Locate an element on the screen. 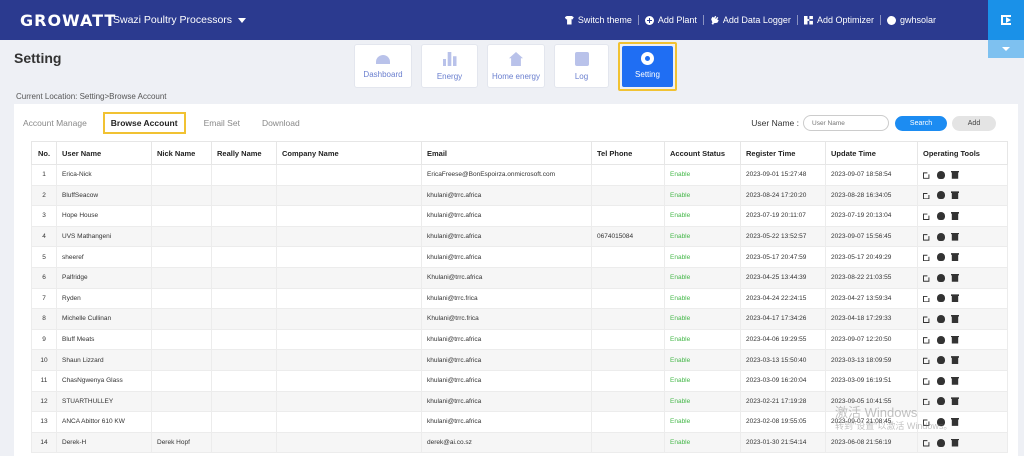  search-button: Search is located at coordinates (921, 123).